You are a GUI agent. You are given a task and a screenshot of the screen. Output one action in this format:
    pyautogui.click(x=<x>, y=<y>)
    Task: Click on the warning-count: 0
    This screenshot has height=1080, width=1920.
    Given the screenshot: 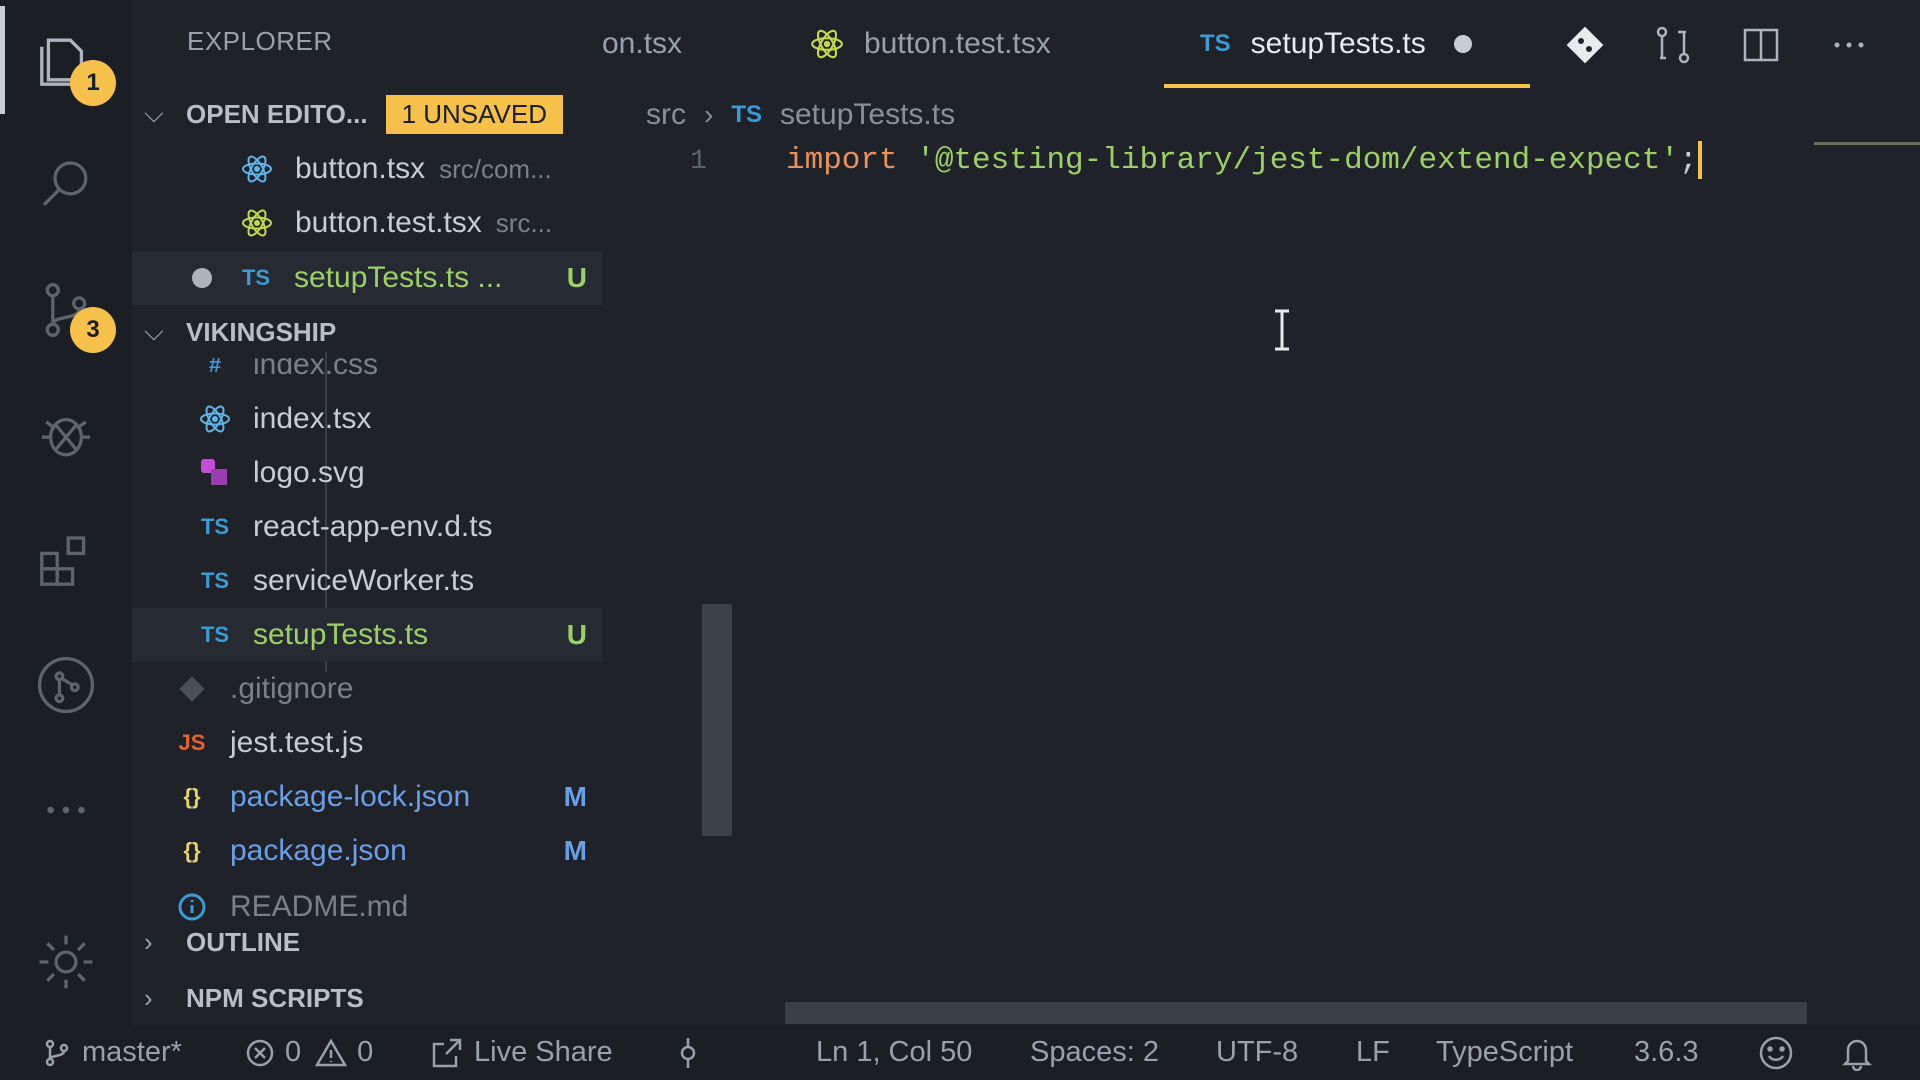 What is the action you would take?
    pyautogui.click(x=365, y=1052)
    